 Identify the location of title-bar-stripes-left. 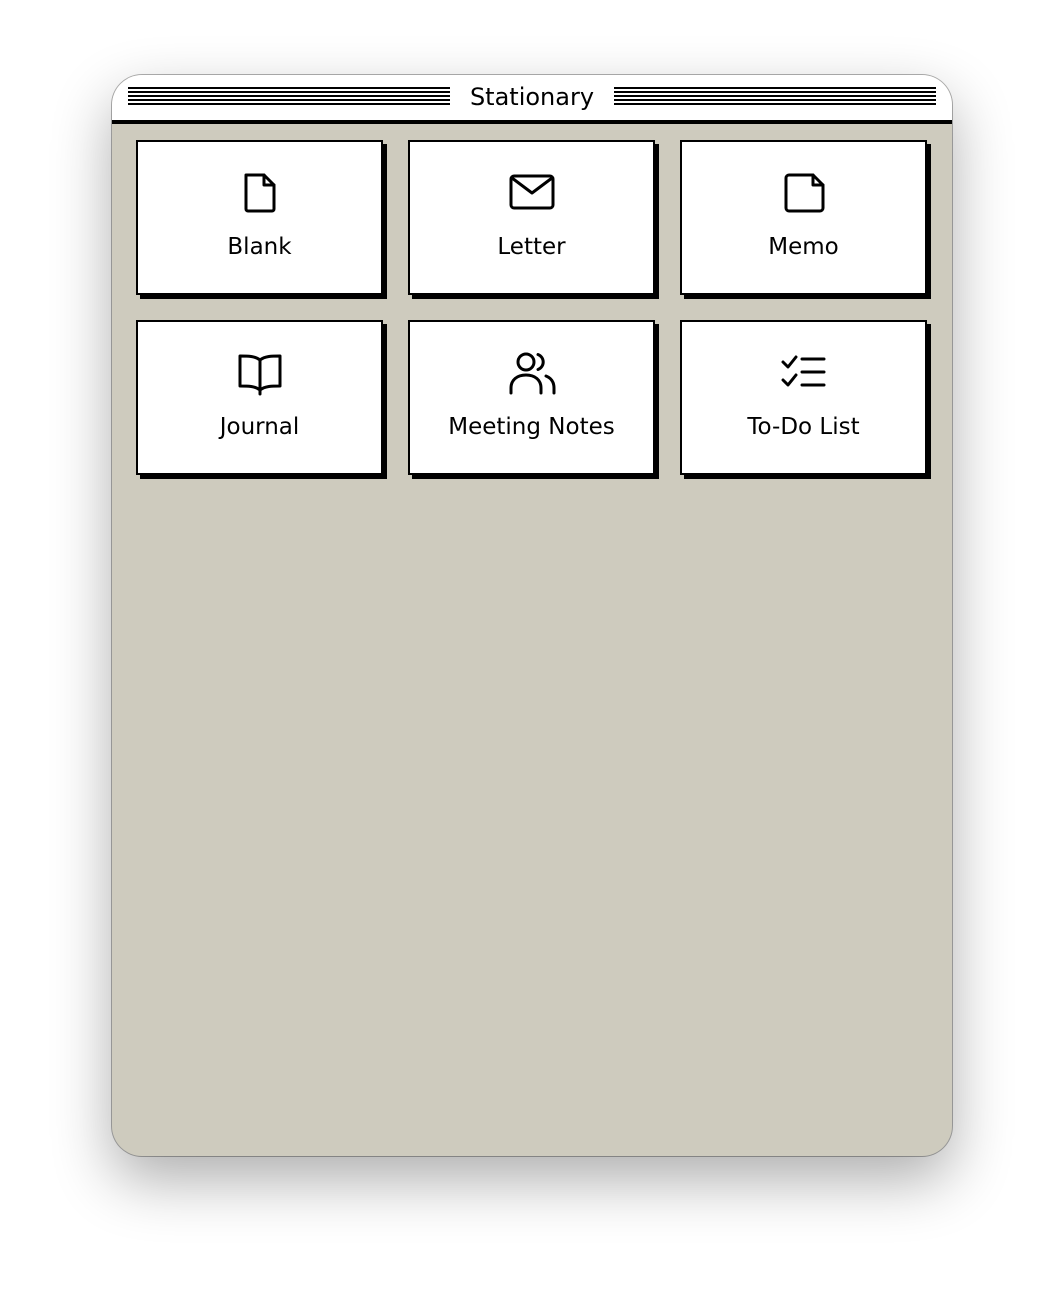
(289, 96).